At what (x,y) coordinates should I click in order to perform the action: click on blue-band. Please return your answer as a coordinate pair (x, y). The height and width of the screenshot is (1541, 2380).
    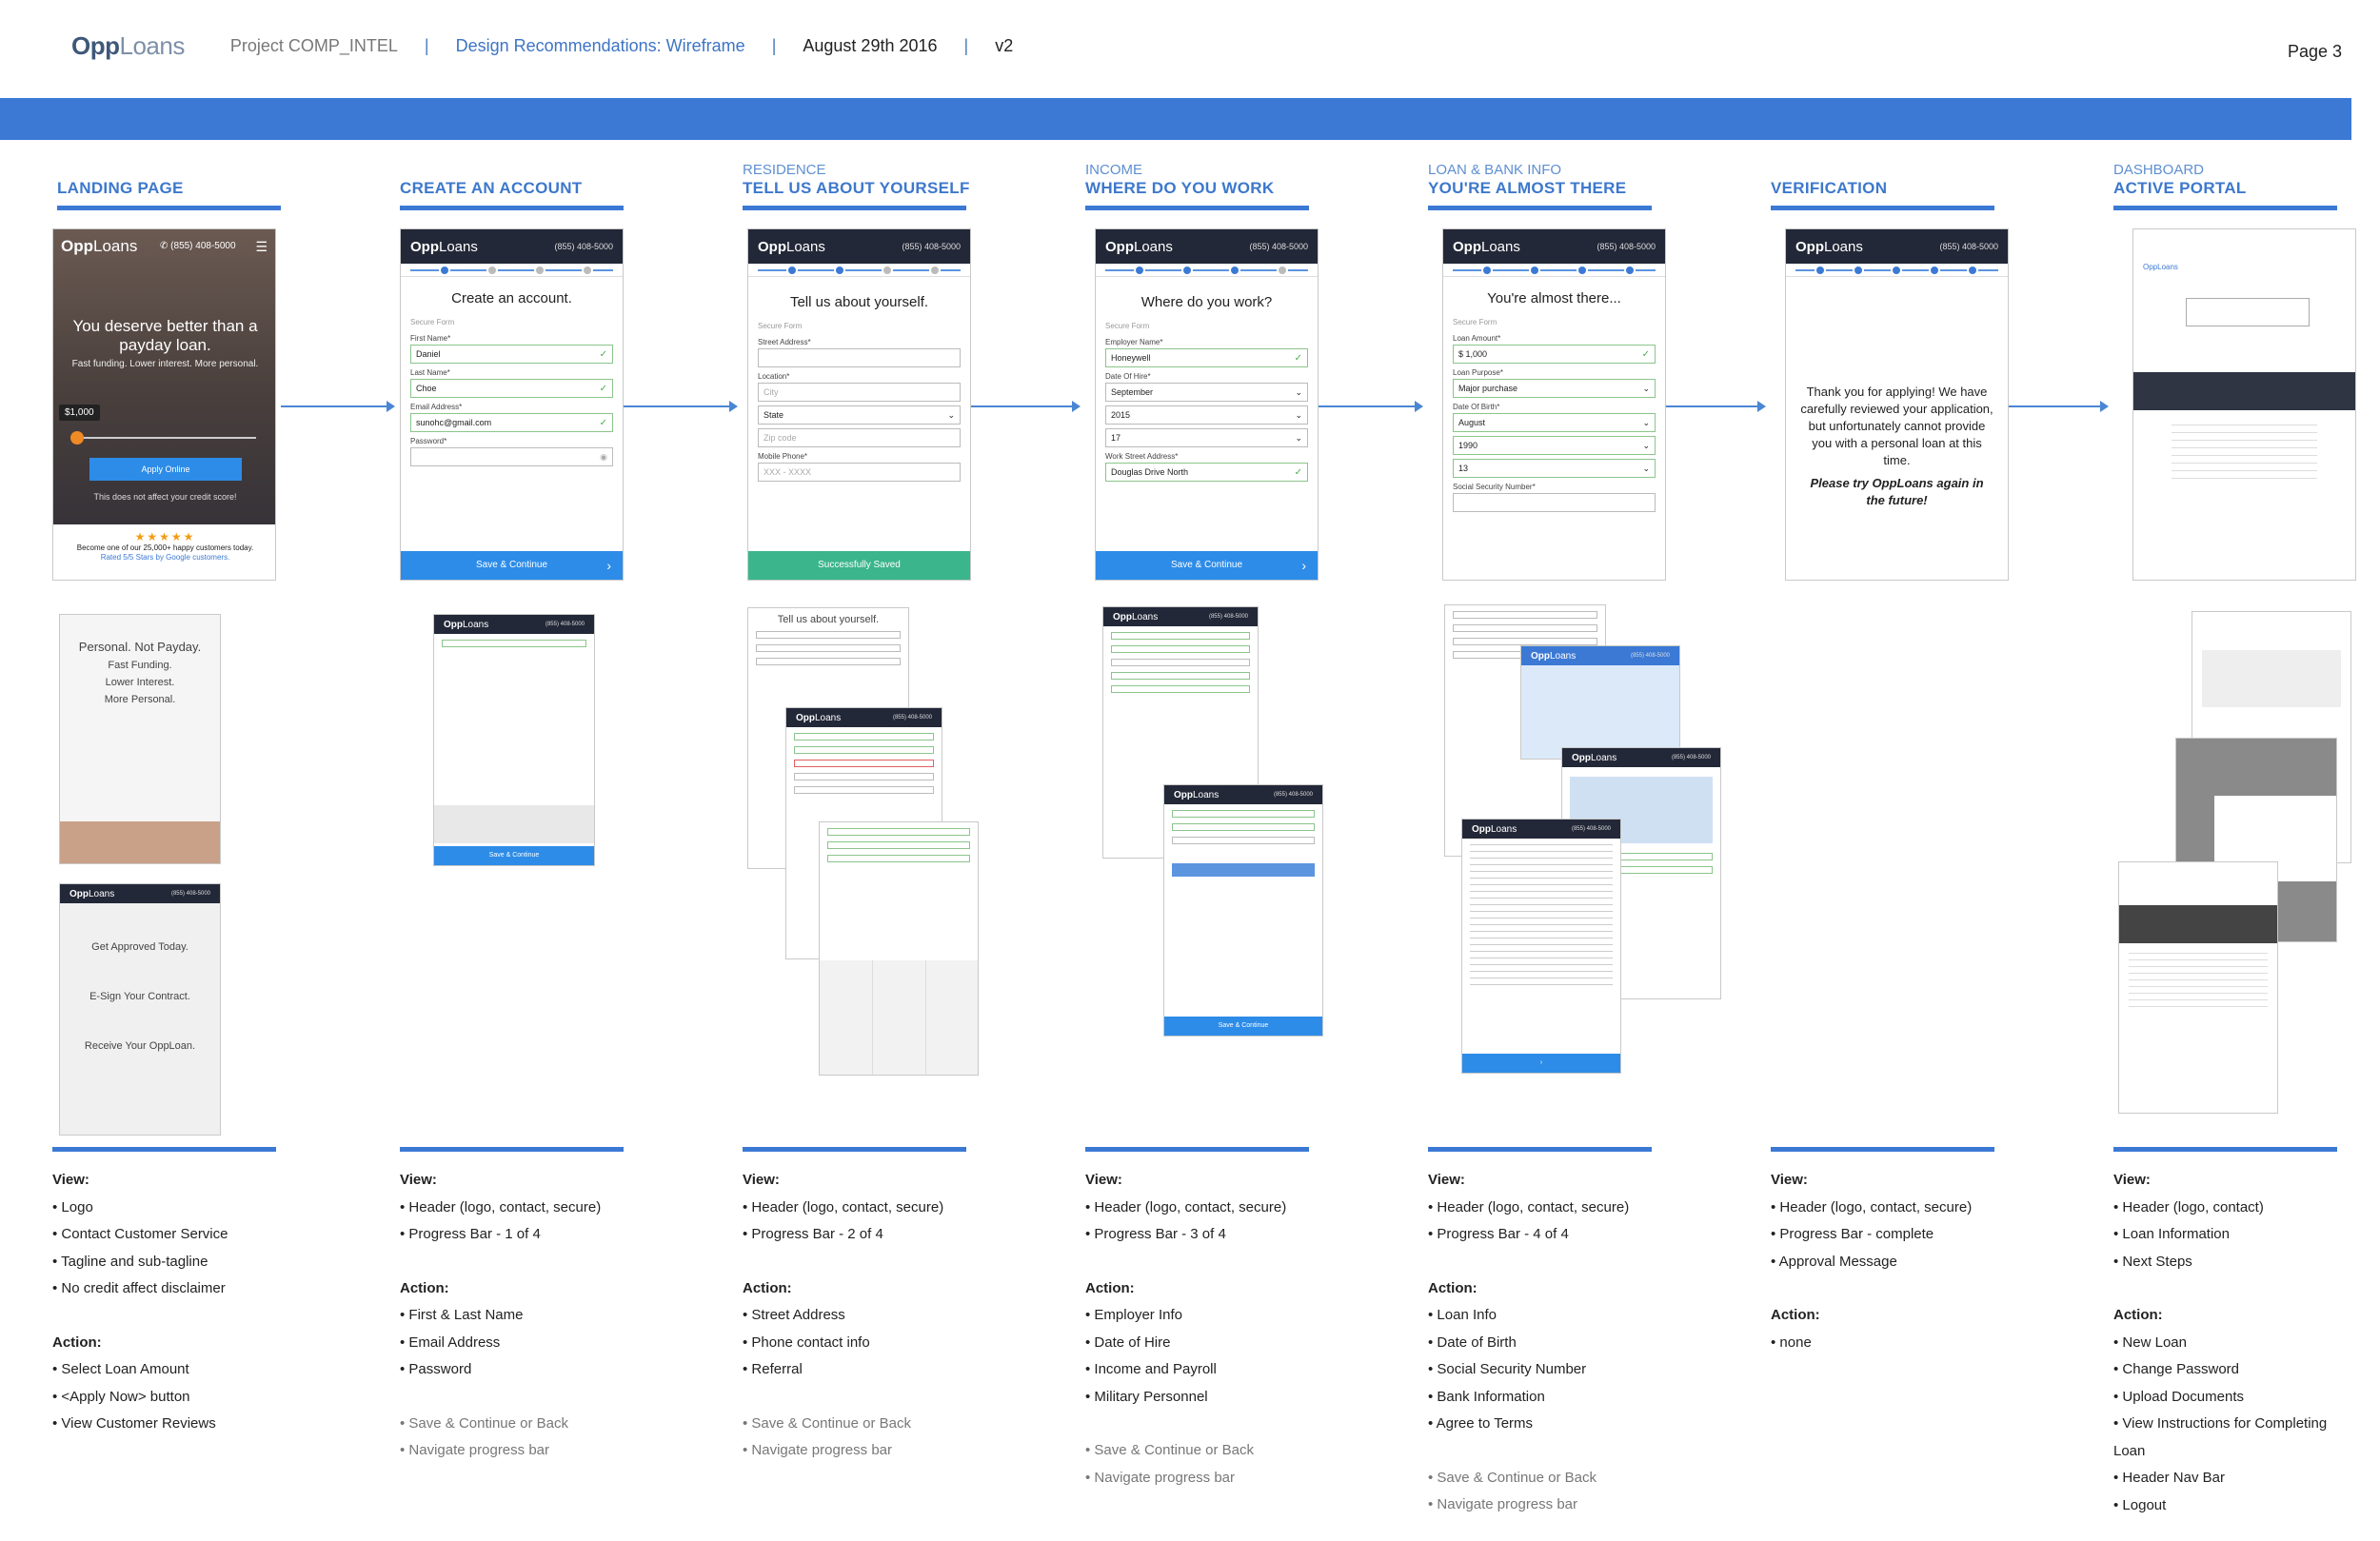
    Looking at the image, I should click on (1175, 119).